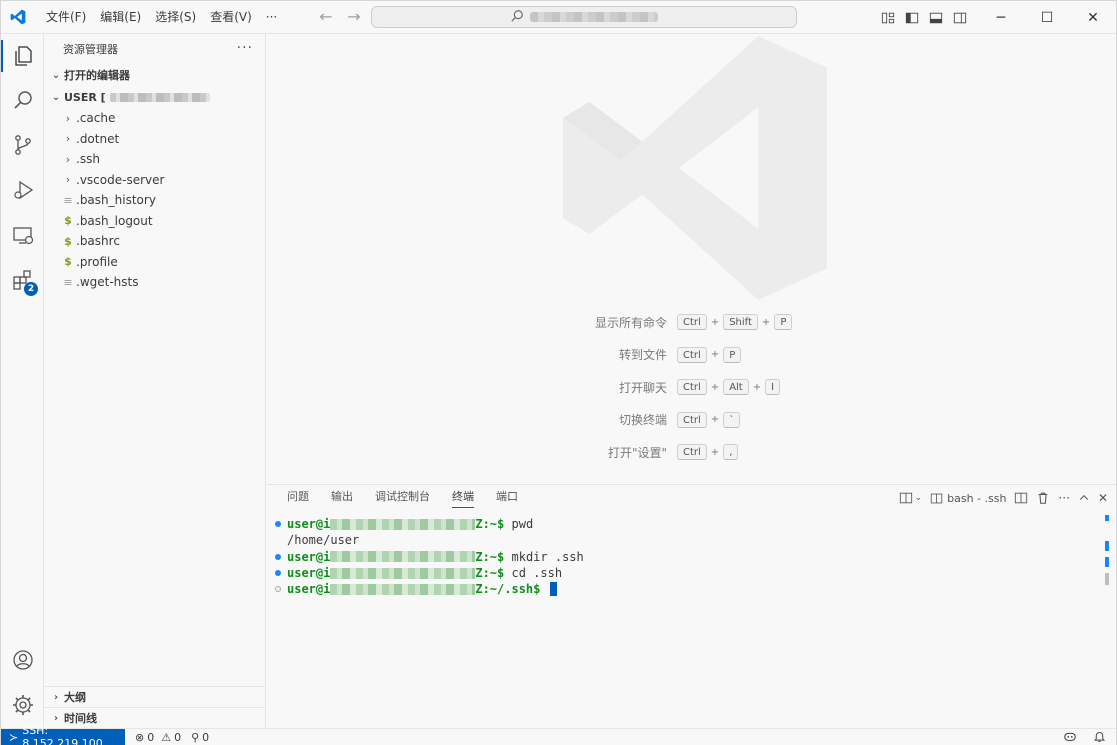 The height and width of the screenshot is (745, 1117). Describe the element at coordinates (298, 498) in the screenshot. I see `tab-problems: 问题` at that location.